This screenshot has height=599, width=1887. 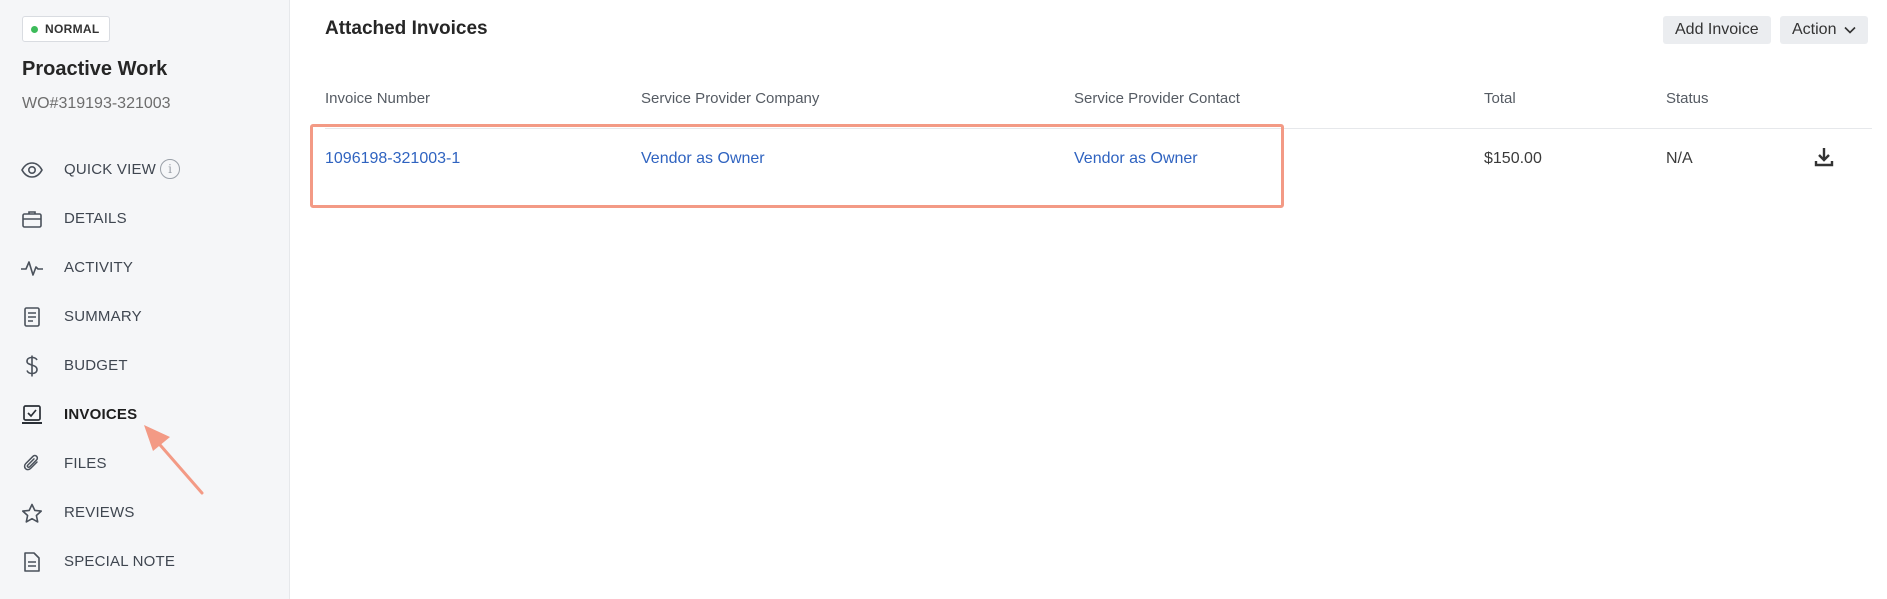 I want to click on contact-link: Vendor as Owner, so click(x=1136, y=159).